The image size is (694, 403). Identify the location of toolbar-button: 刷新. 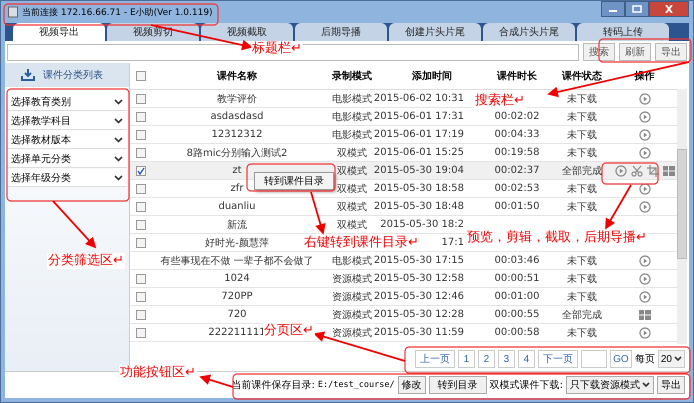
(635, 52).